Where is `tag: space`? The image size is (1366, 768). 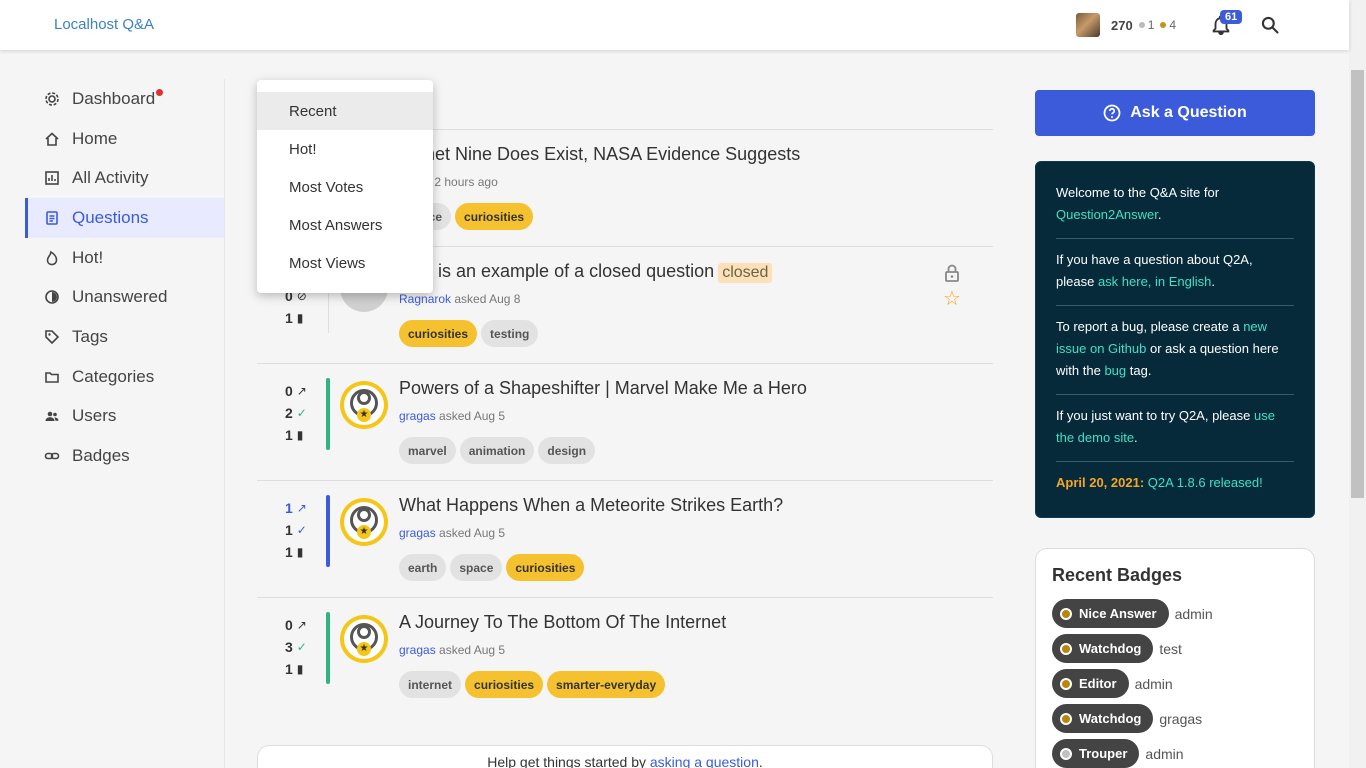
tag: space is located at coordinates (476, 567).